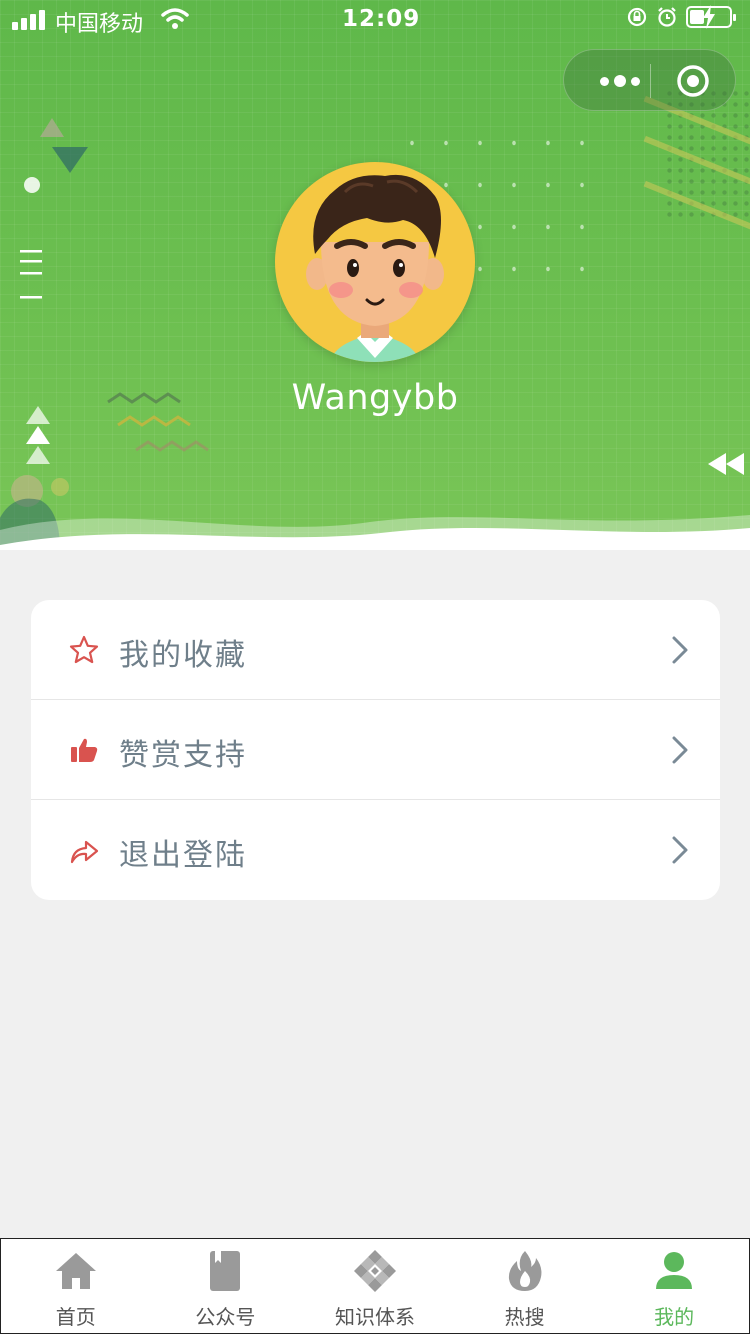 This screenshot has height=1334, width=750. What do you see at coordinates (84, 852) in the screenshot?
I see `share-arrow-icon` at bounding box center [84, 852].